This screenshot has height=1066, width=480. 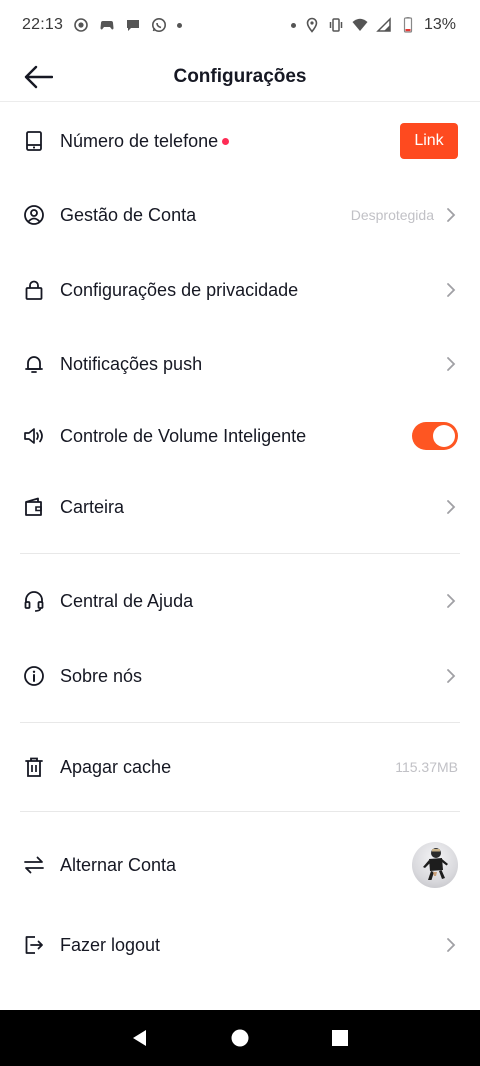 What do you see at coordinates (34, 436) in the screenshot?
I see `speaker-icon` at bounding box center [34, 436].